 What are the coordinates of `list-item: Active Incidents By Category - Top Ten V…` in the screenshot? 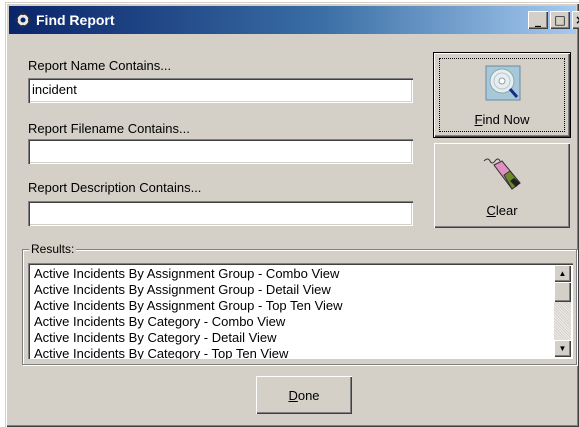 It's located at (291, 352).